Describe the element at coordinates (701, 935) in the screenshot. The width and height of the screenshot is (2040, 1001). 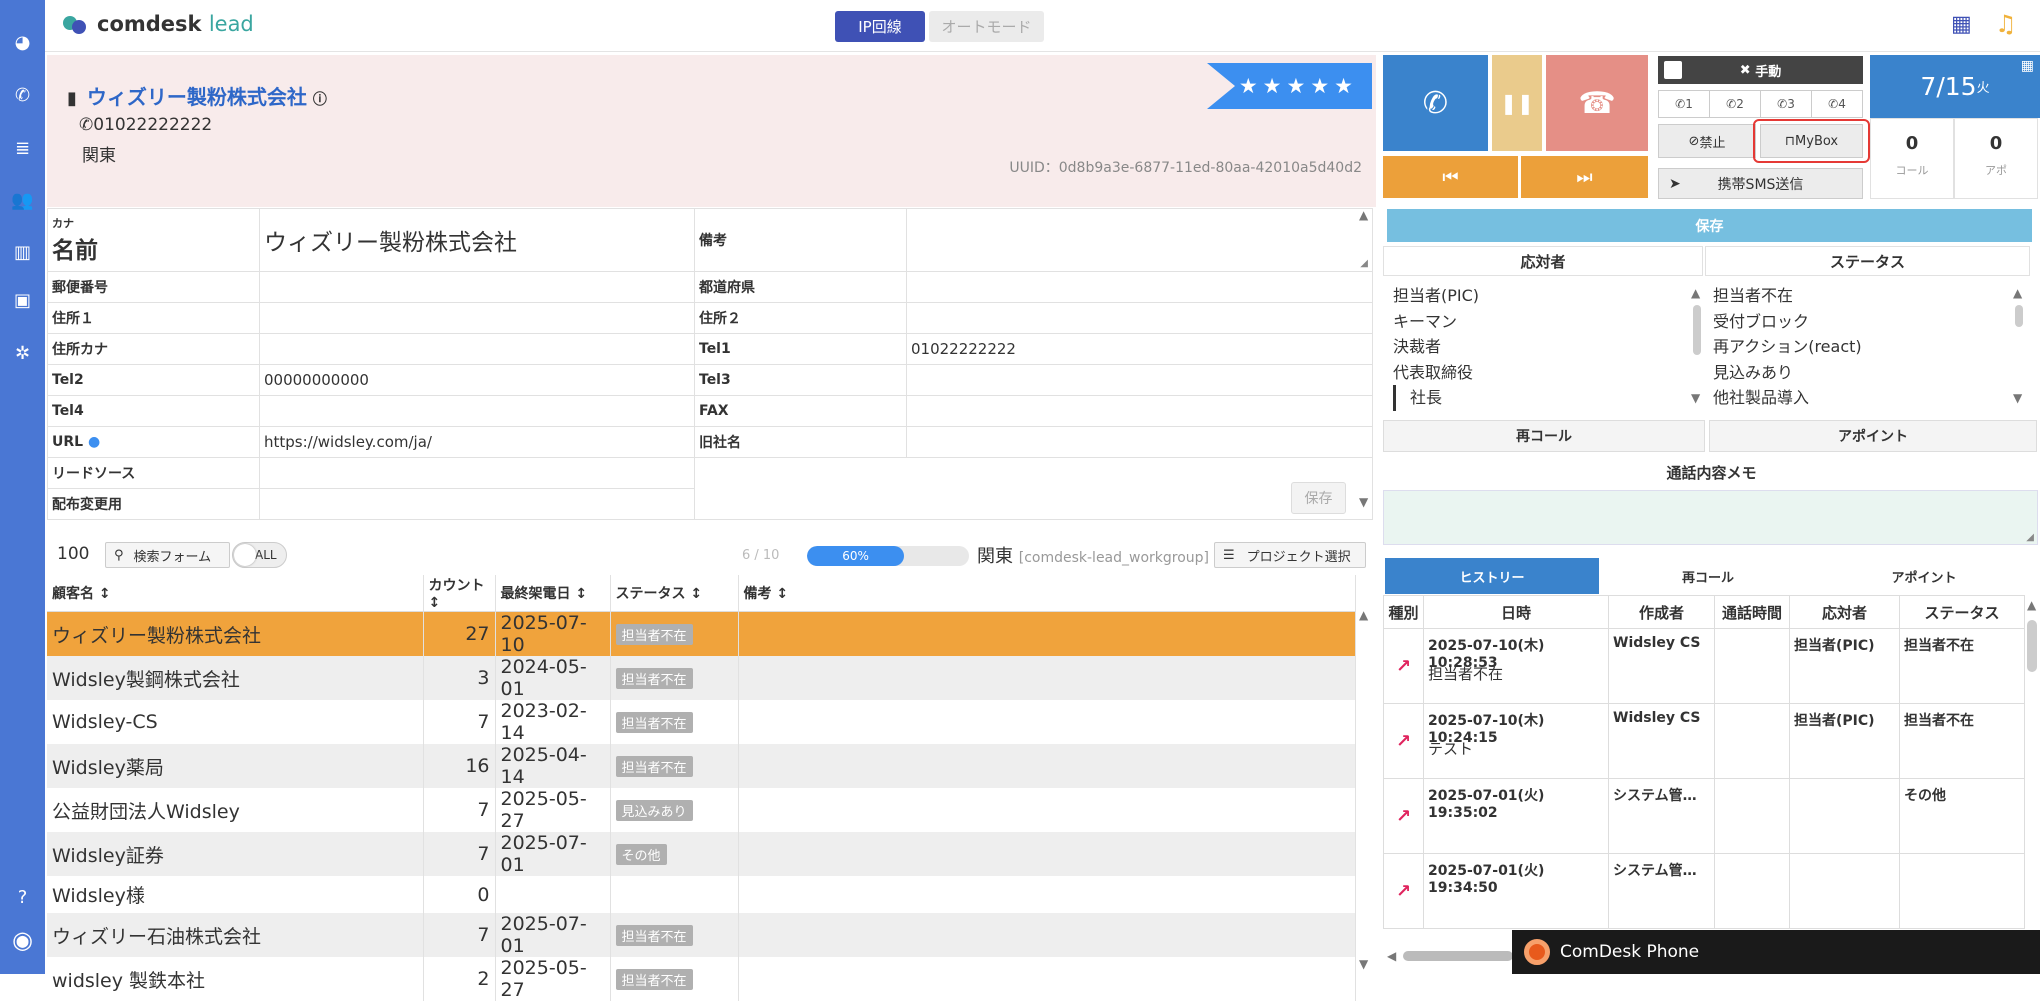
I see `table-row: ウィズリー石油株式会社 7 2025-07-01 担当者不在` at that location.